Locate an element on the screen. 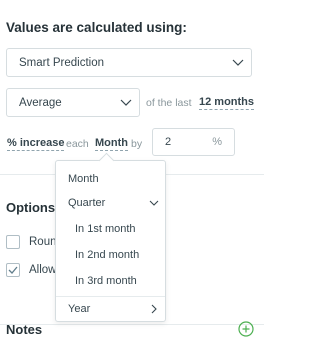 The height and width of the screenshot is (351, 320). change-type-link: % increase is located at coordinates (36, 144).